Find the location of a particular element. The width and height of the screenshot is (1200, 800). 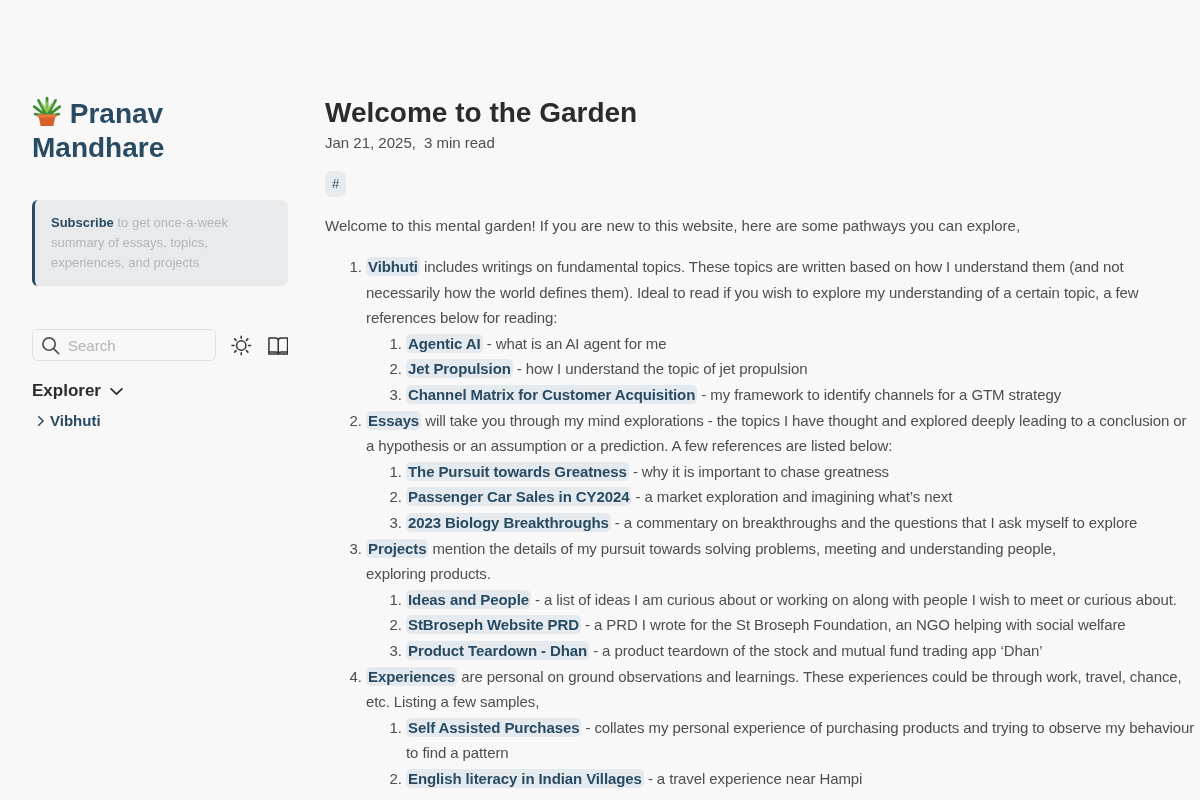

page-link: Product Teardown - Dhan is located at coordinates (498, 650).